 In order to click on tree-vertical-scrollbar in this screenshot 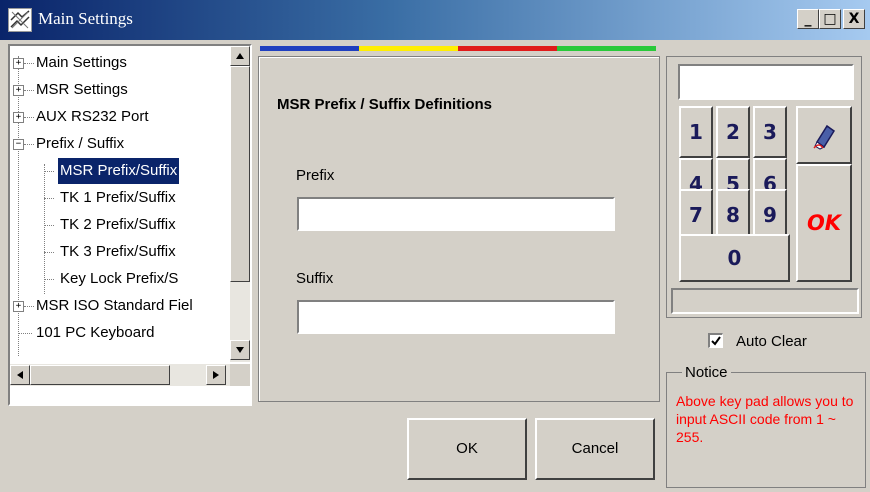, I will do `click(240, 204)`.